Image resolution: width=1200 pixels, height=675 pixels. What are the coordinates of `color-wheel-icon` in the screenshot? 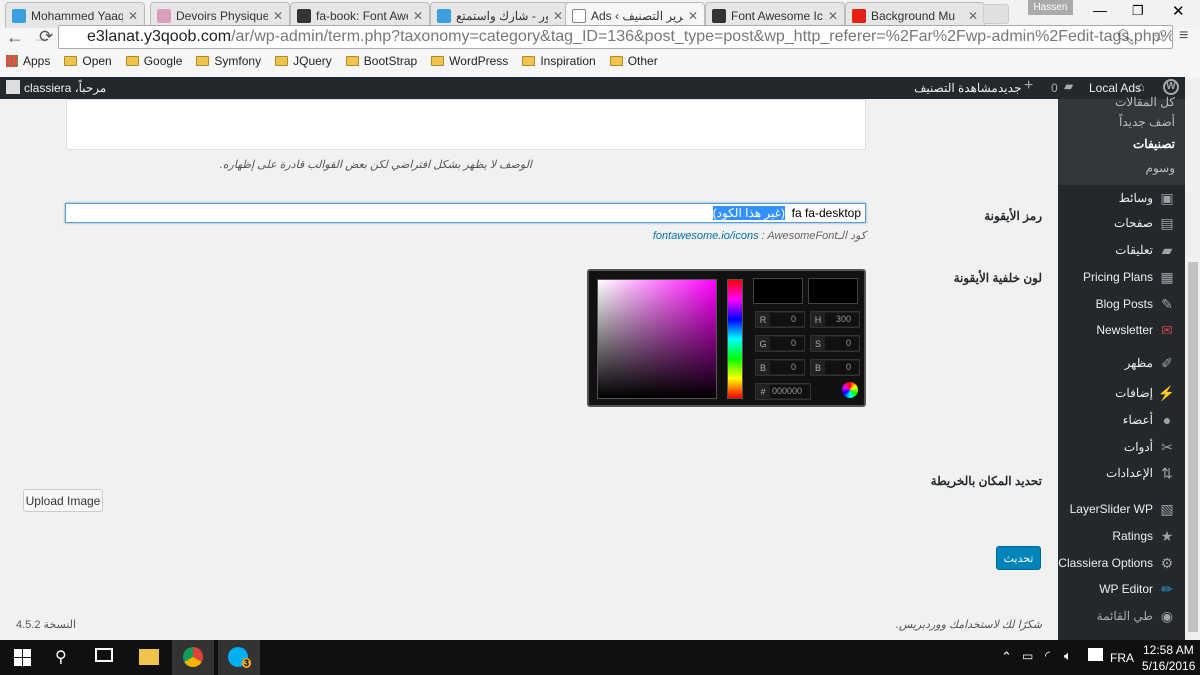 It's located at (850, 390).